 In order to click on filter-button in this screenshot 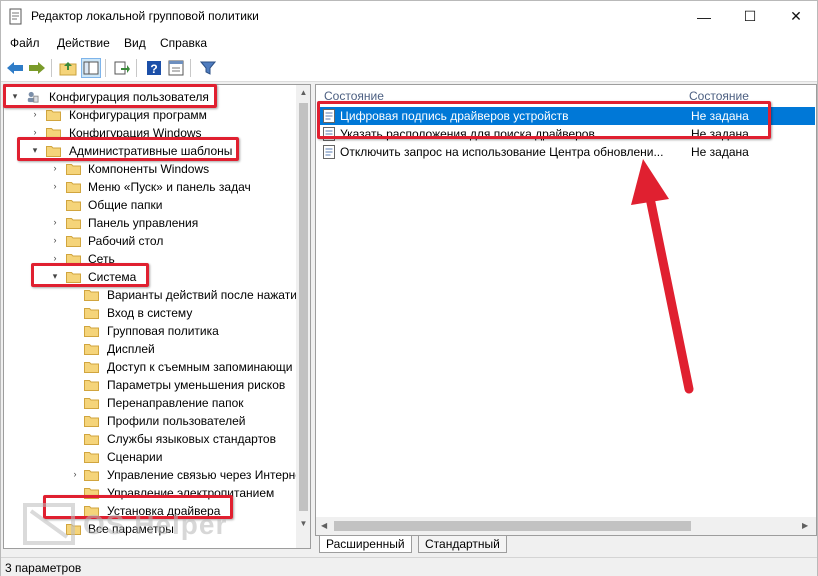, I will do `click(208, 68)`.